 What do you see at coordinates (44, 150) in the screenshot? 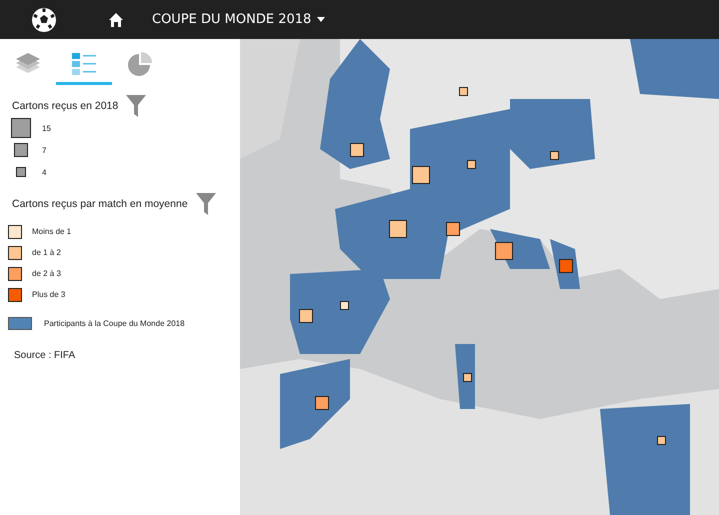
I see `legend-label: 7` at bounding box center [44, 150].